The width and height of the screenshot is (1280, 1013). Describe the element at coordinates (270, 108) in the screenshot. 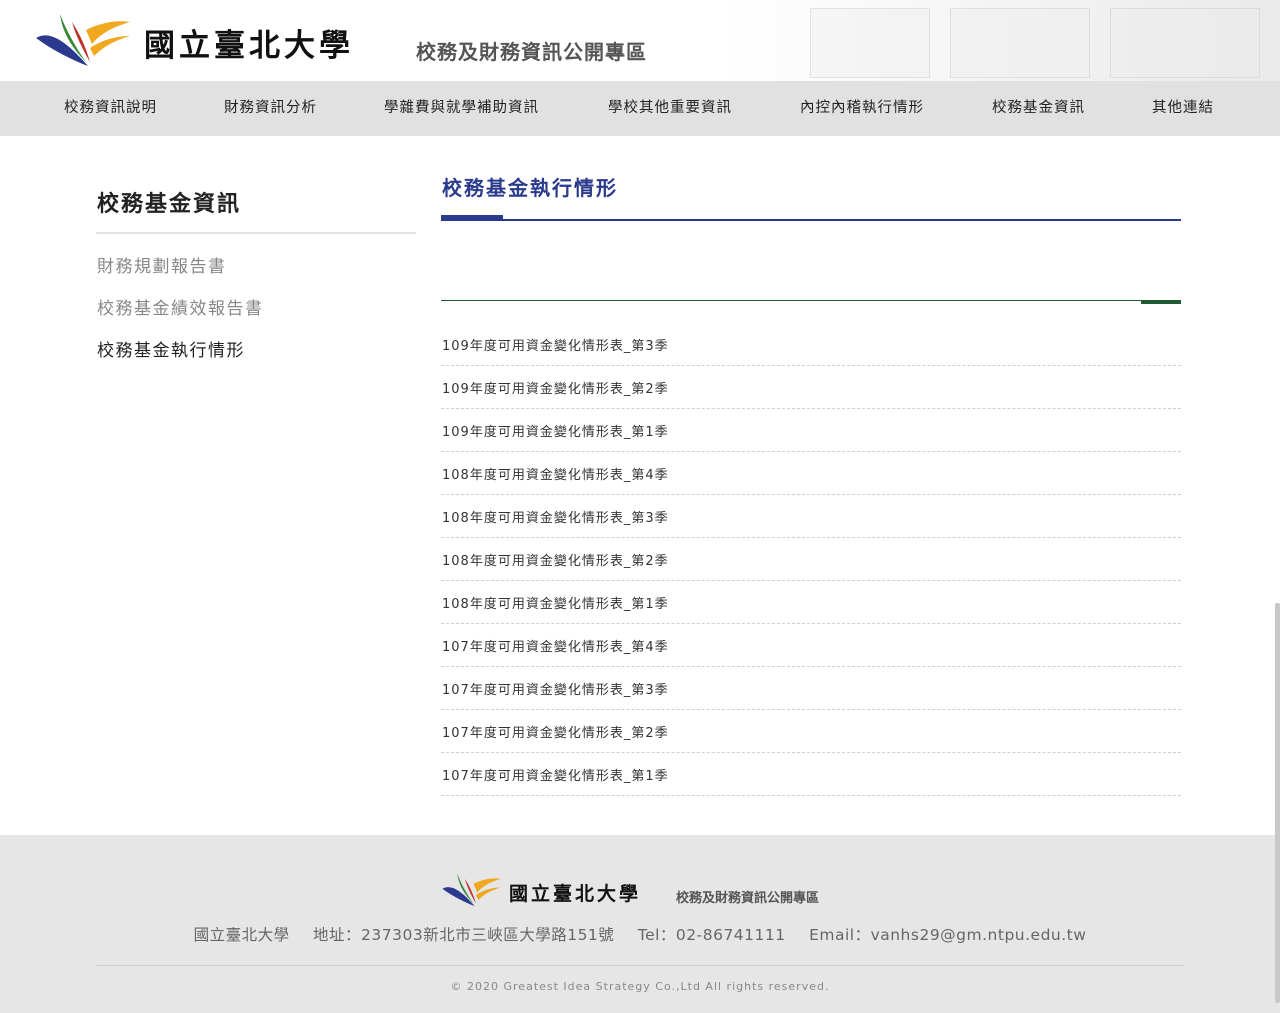

I see `nav-item-finance-analysis: 財務資訊分析` at that location.